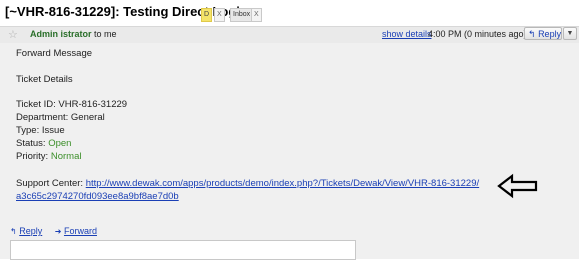  What do you see at coordinates (13, 34) in the screenshot?
I see `star-icon: ☆` at bounding box center [13, 34].